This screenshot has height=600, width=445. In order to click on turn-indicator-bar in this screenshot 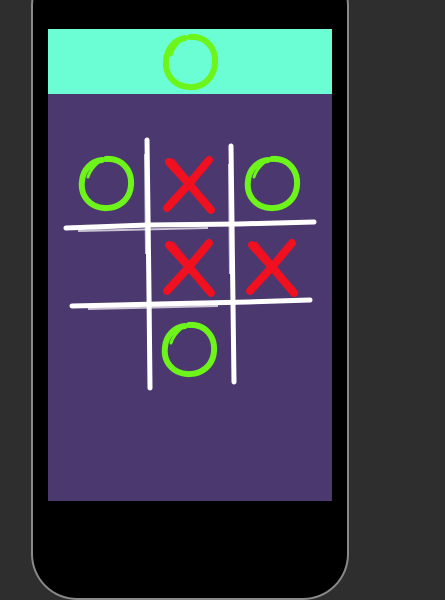, I will do `click(190, 61)`.